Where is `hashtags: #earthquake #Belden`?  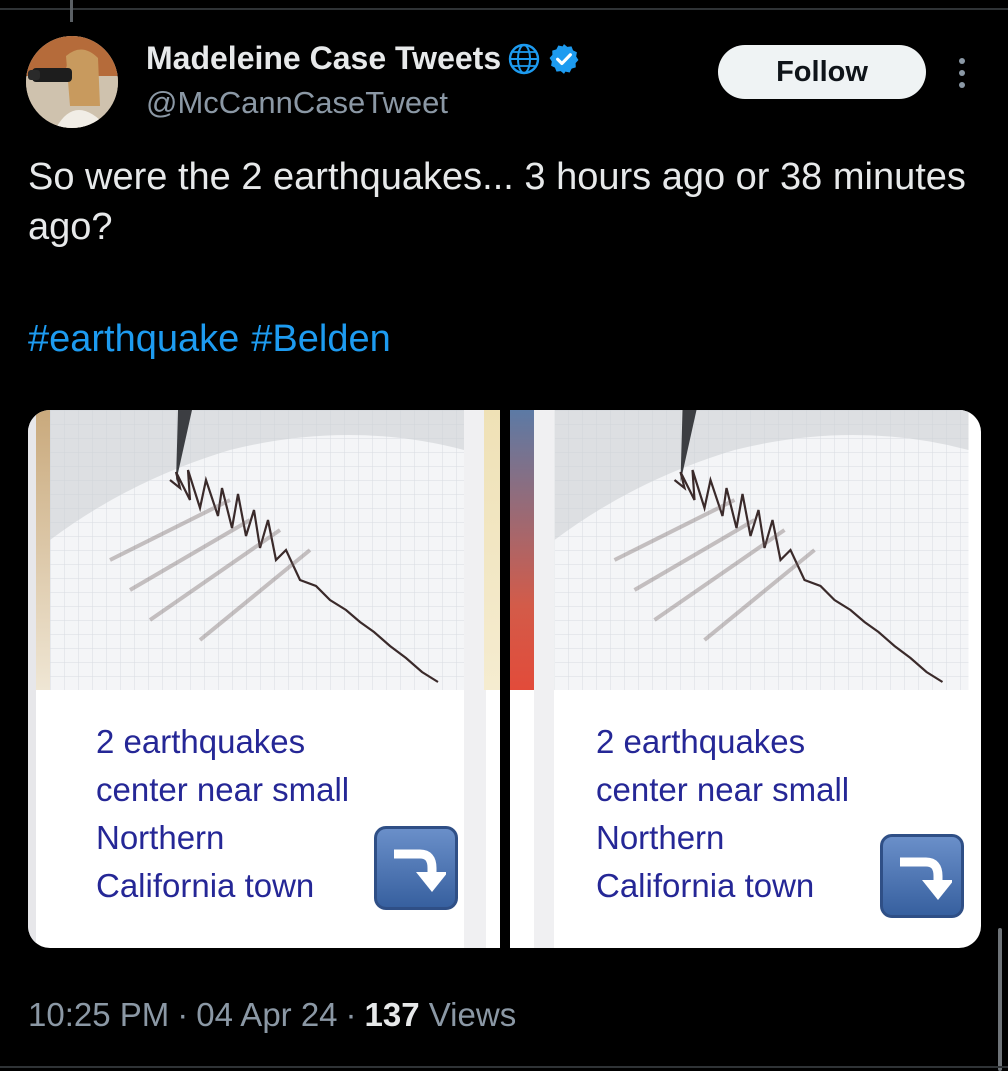
hashtags: #earthquake #Belden is located at coordinates (209, 339).